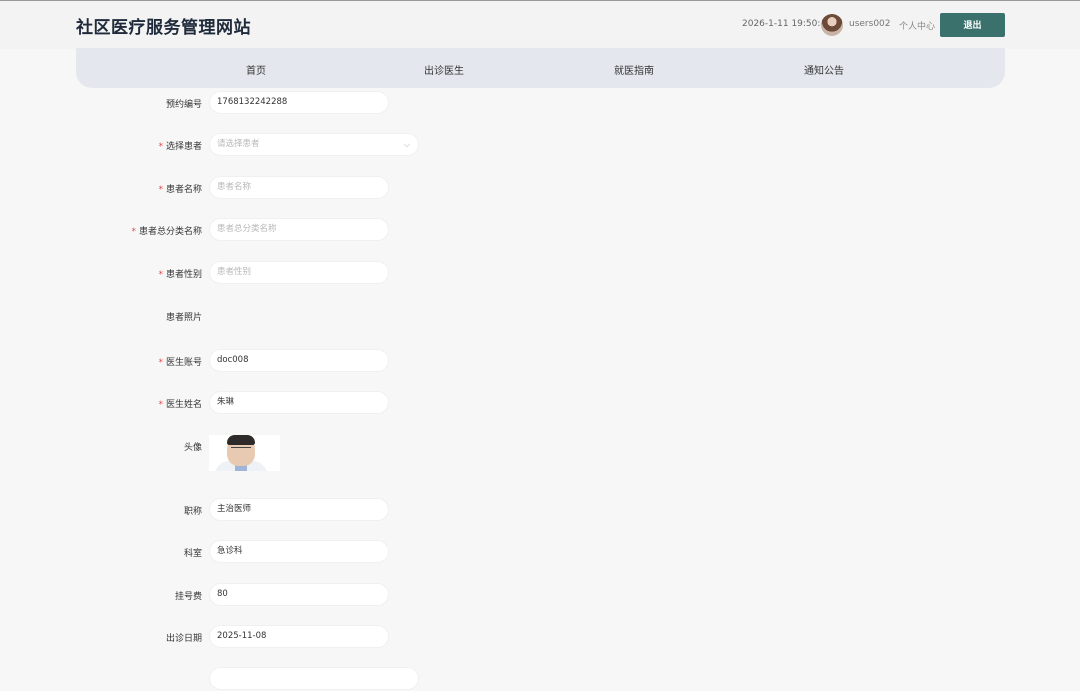  What do you see at coordinates (540, 103) in the screenshot?
I see `row-appointment-no: 预约编号 1768132242288` at bounding box center [540, 103].